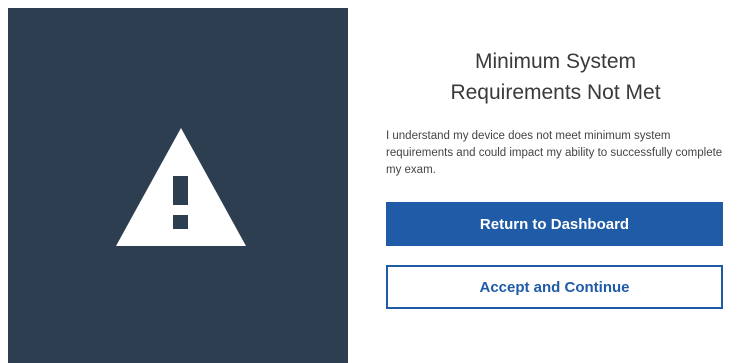  I want to click on accept-and-continue-button: Accept and Continue, so click(554, 287).